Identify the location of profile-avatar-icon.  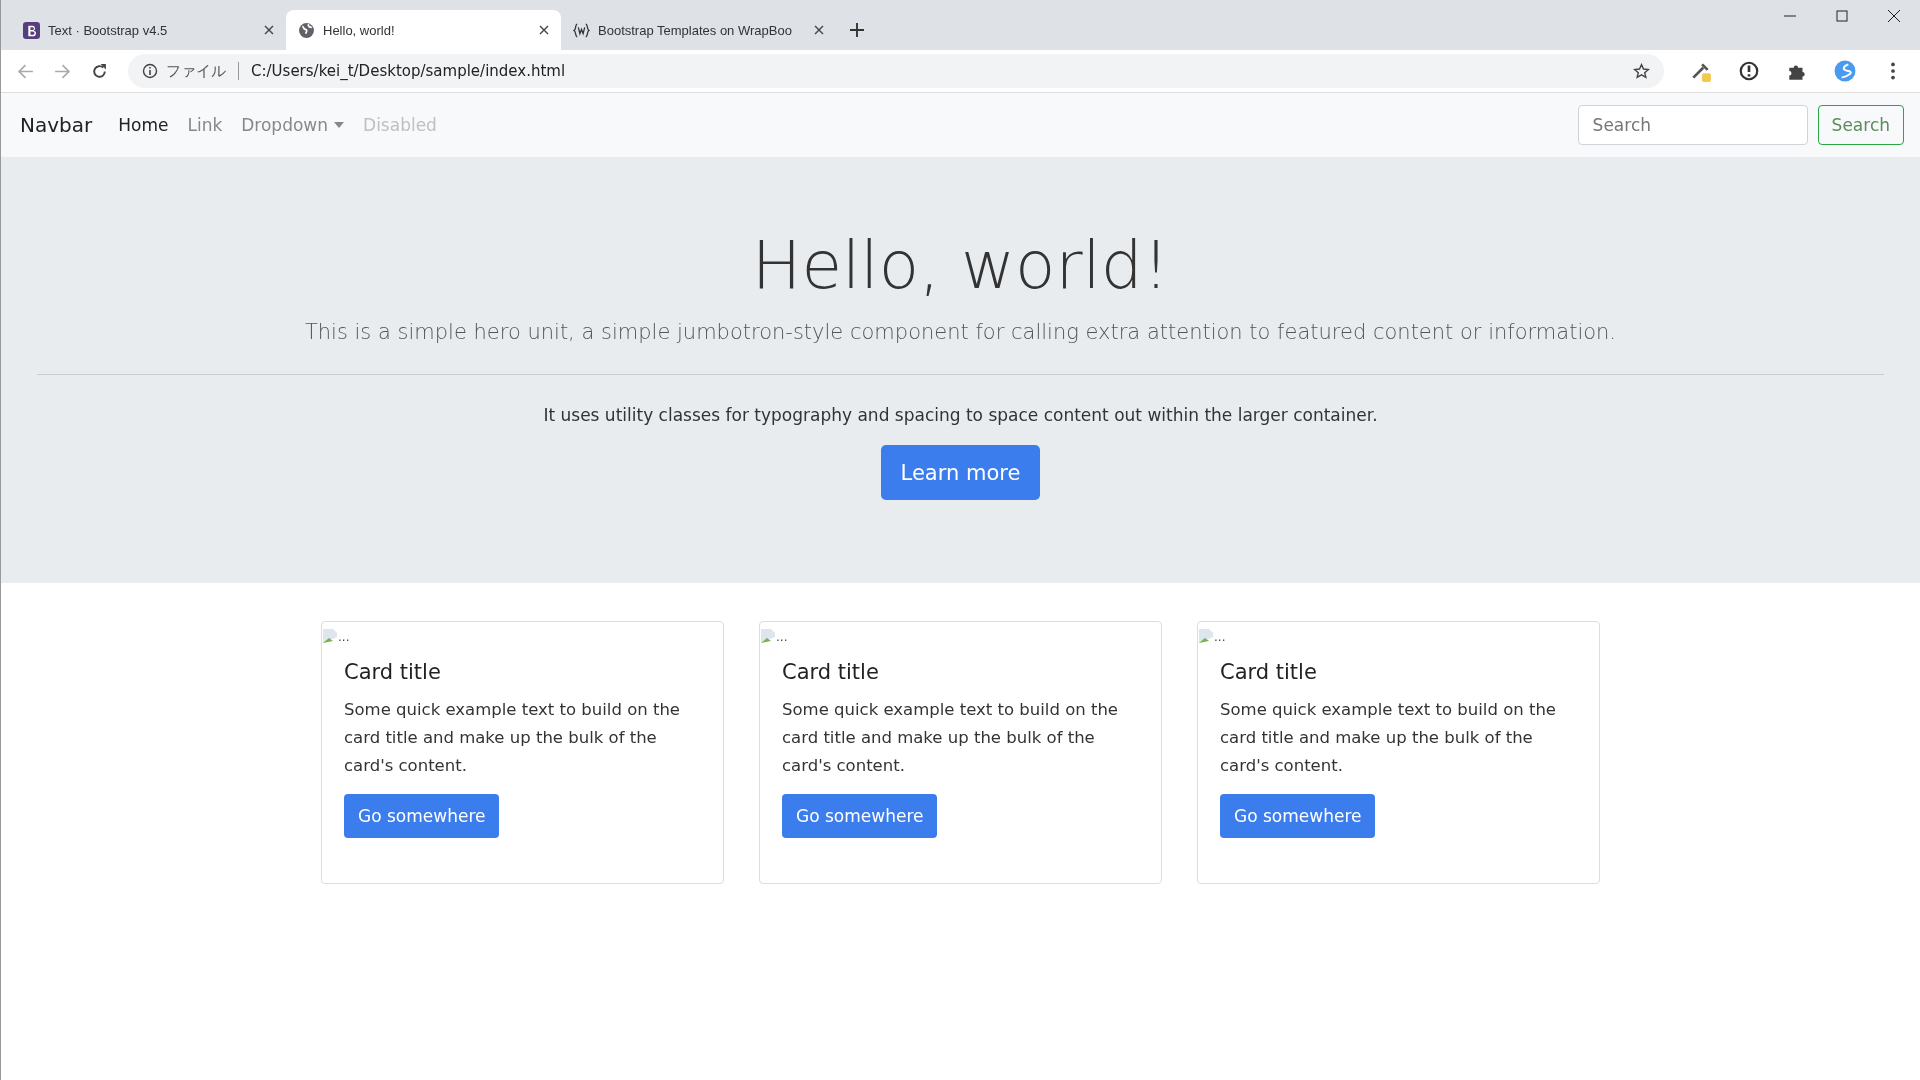
(1845, 71).